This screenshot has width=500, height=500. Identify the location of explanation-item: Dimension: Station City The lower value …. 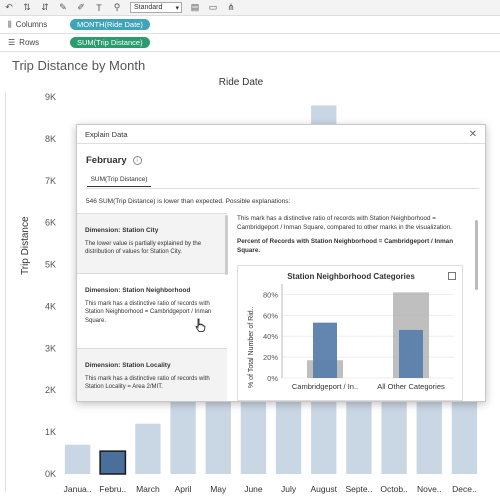
(152, 244).